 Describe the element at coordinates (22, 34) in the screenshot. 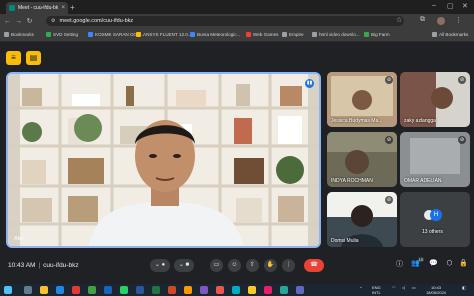

I see `bookmark-label: Bookmarks` at that location.